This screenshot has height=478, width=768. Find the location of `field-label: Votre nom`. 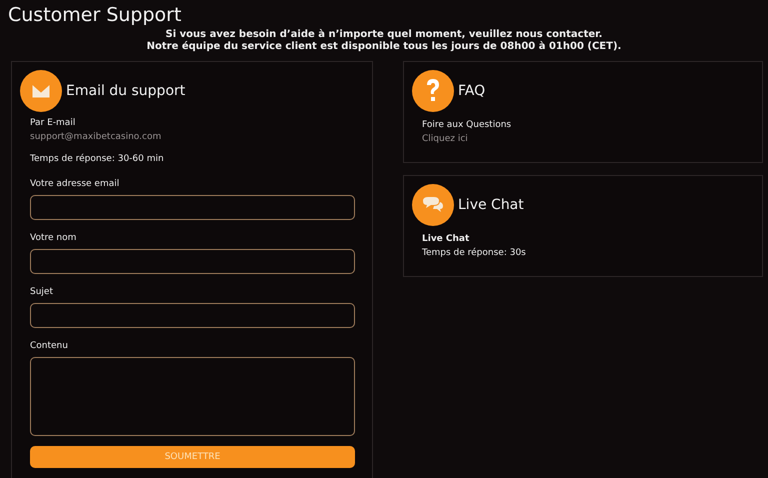

field-label: Votre nom is located at coordinates (54, 238).